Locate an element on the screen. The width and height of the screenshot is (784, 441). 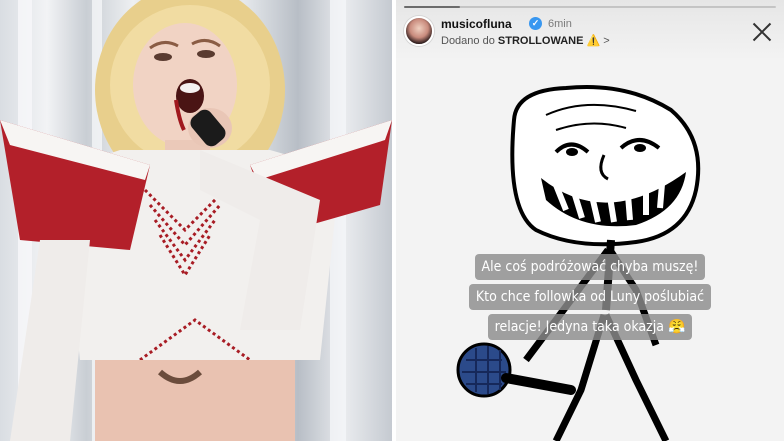
story-username: musicofluna is located at coordinates (476, 24).